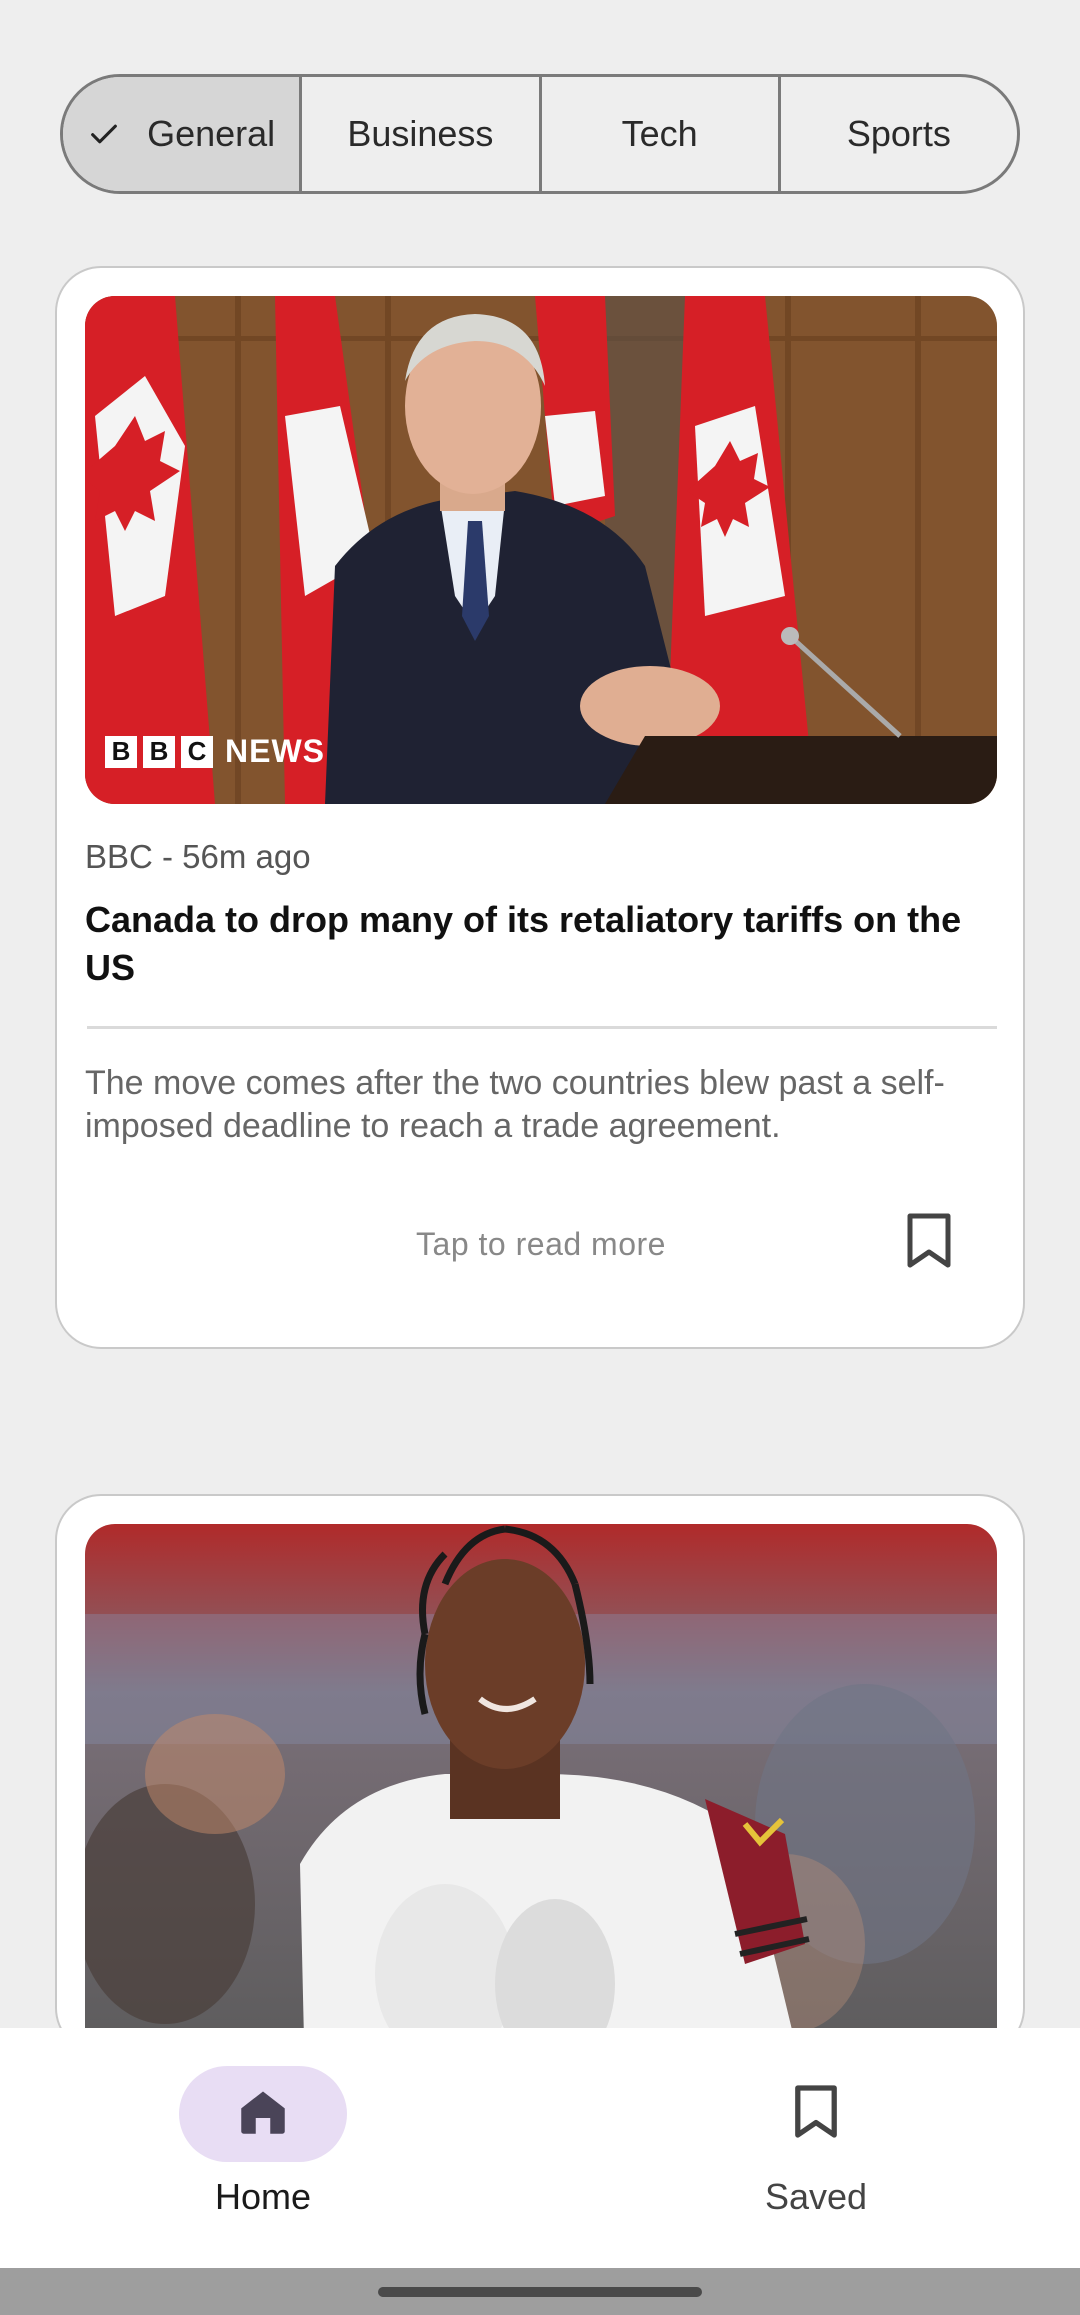  I want to click on nav-saved-label: Saved, so click(816, 2196).